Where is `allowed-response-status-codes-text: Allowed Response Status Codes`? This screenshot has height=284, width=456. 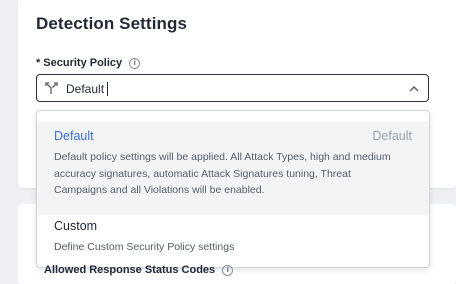
allowed-response-status-codes-text: Allowed Response Status Codes is located at coordinates (130, 270).